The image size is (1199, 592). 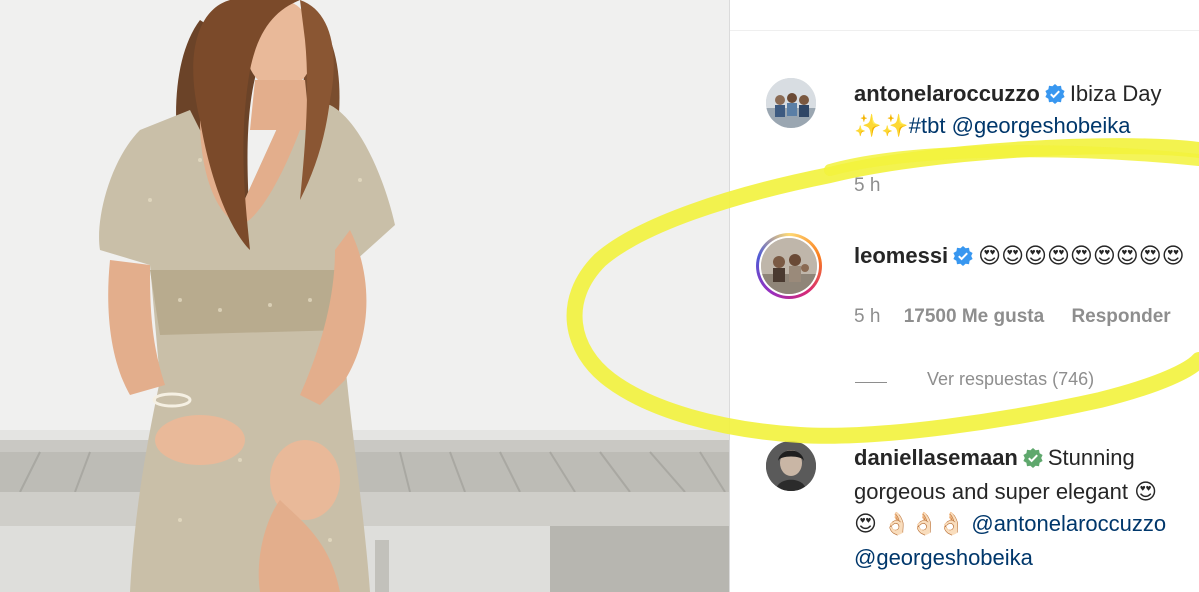 What do you see at coordinates (1041, 125) in the screenshot?
I see `caption-mention: @georgeshobeika` at bounding box center [1041, 125].